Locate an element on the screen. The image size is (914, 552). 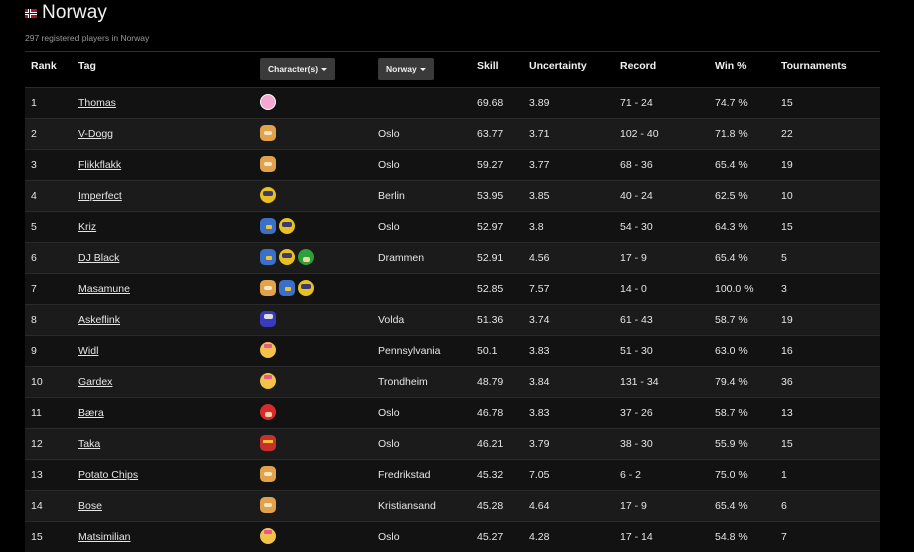
player-tag-link: Flikkflakk is located at coordinates (99, 165).